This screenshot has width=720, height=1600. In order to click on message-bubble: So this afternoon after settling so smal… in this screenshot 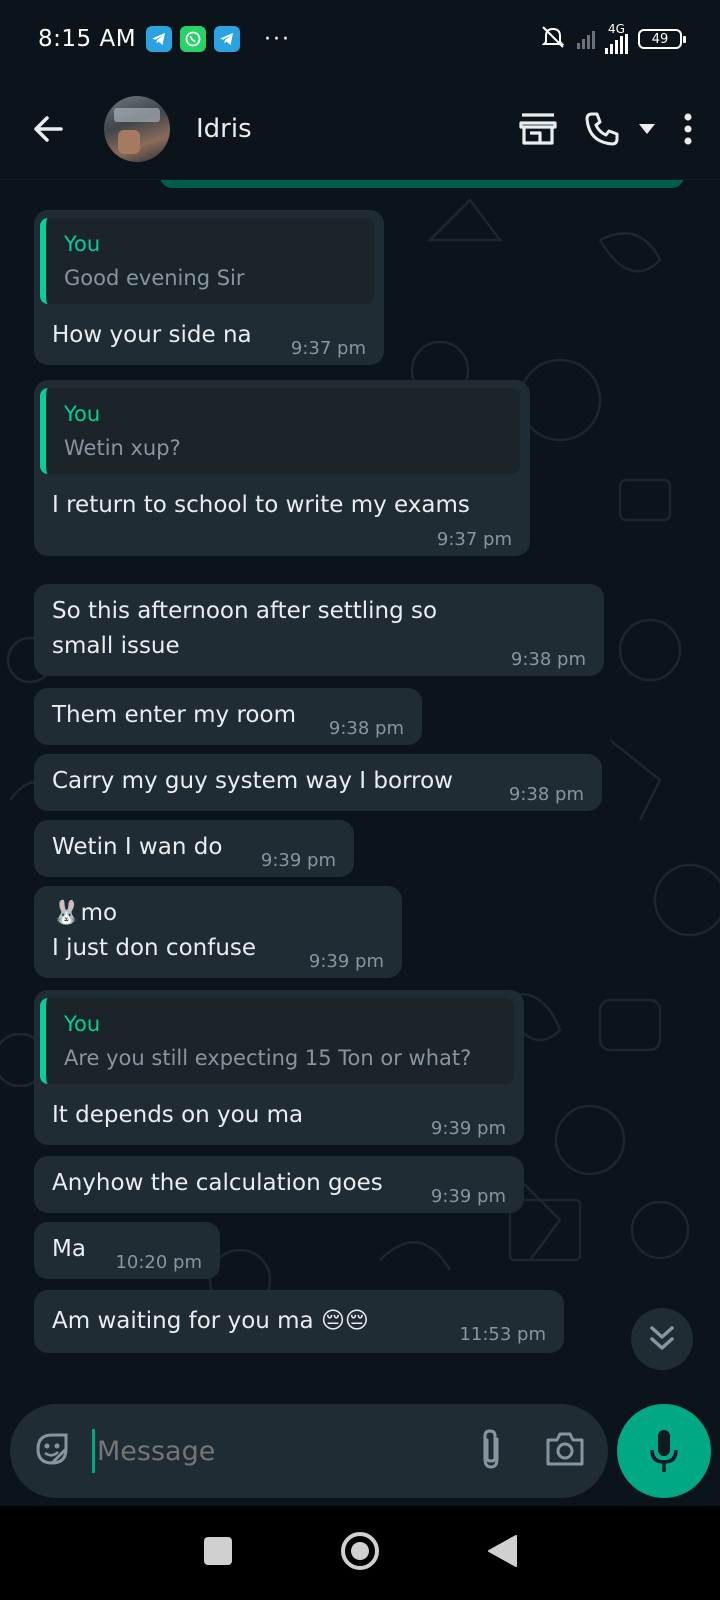, I will do `click(319, 630)`.